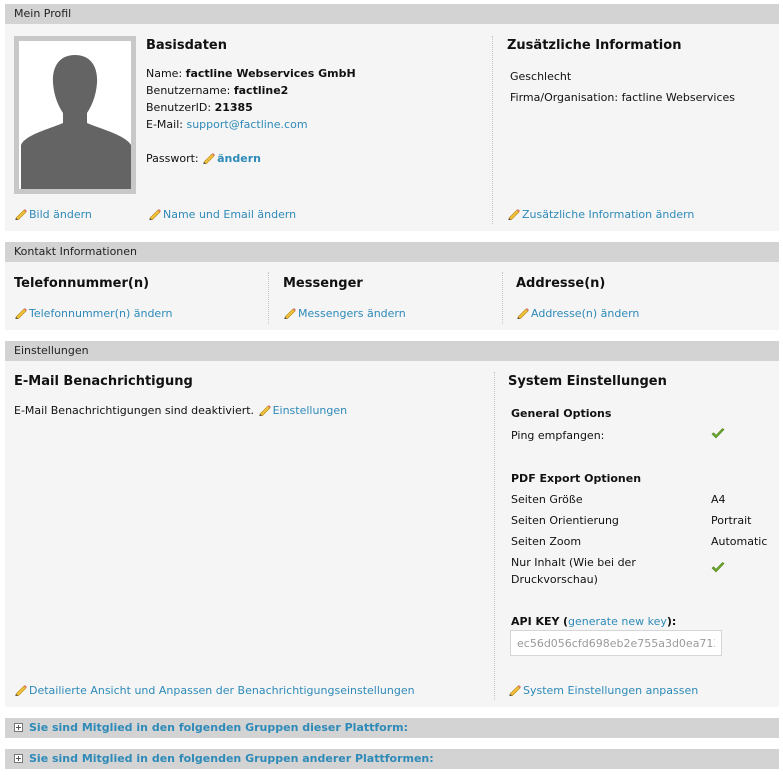  I want to click on userid-value: 21385, so click(233, 107).